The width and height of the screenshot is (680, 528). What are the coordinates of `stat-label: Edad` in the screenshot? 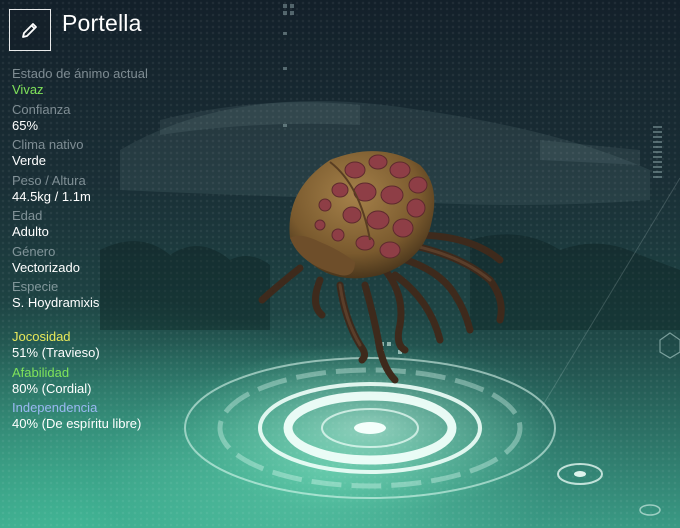 It's located at (27, 215).